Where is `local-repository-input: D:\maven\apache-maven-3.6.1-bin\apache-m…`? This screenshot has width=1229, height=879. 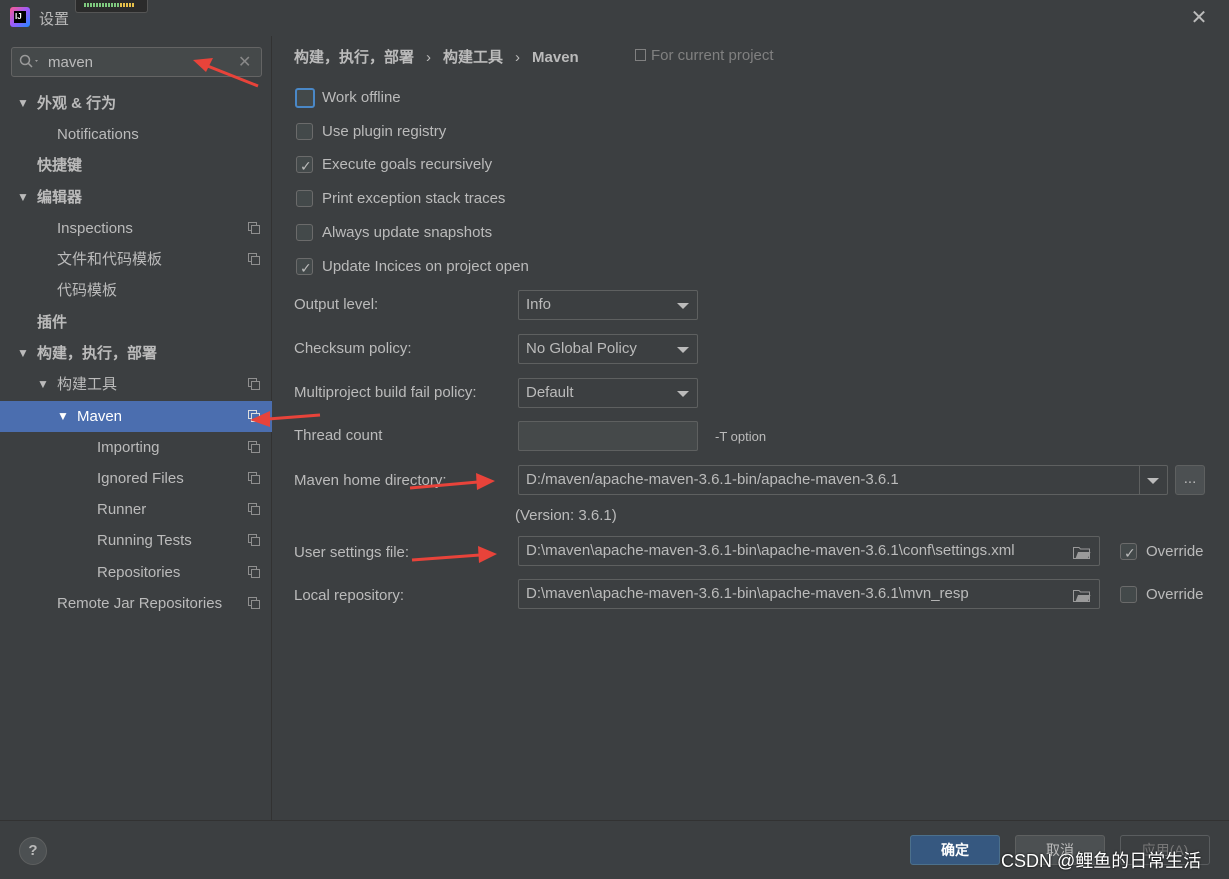
local-repository-input: D:\maven\apache-maven-3.6.1-bin\apache-m… is located at coordinates (809, 594).